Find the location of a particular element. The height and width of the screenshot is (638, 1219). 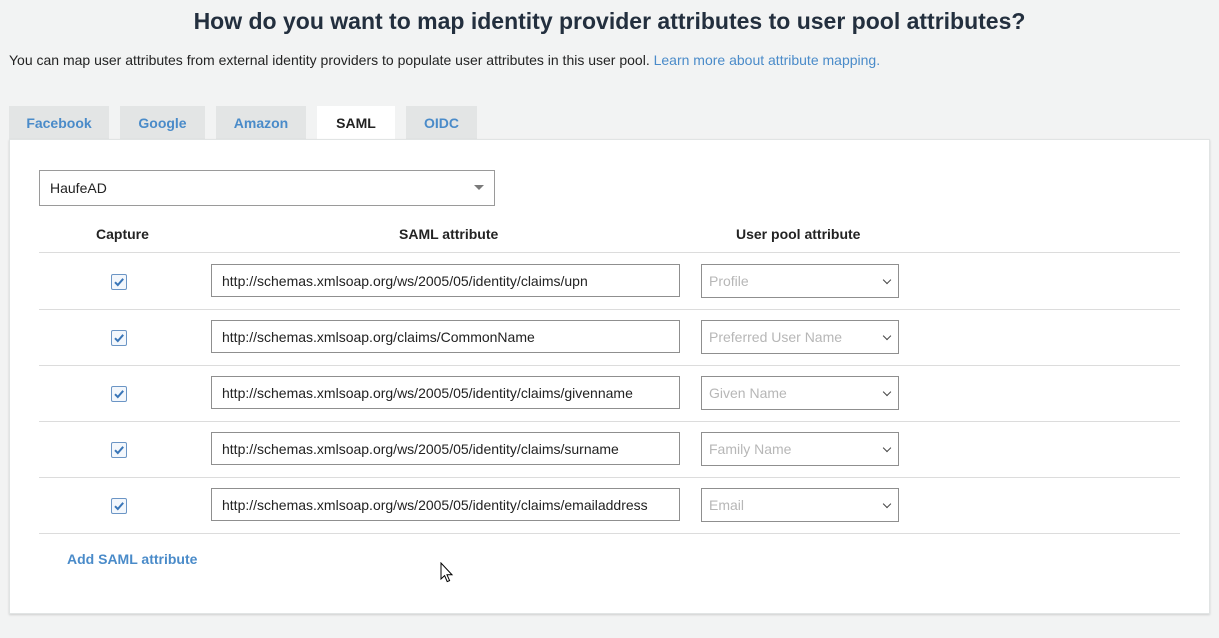

user-pool-attribute-select: Email is located at coordinates (800, 505).